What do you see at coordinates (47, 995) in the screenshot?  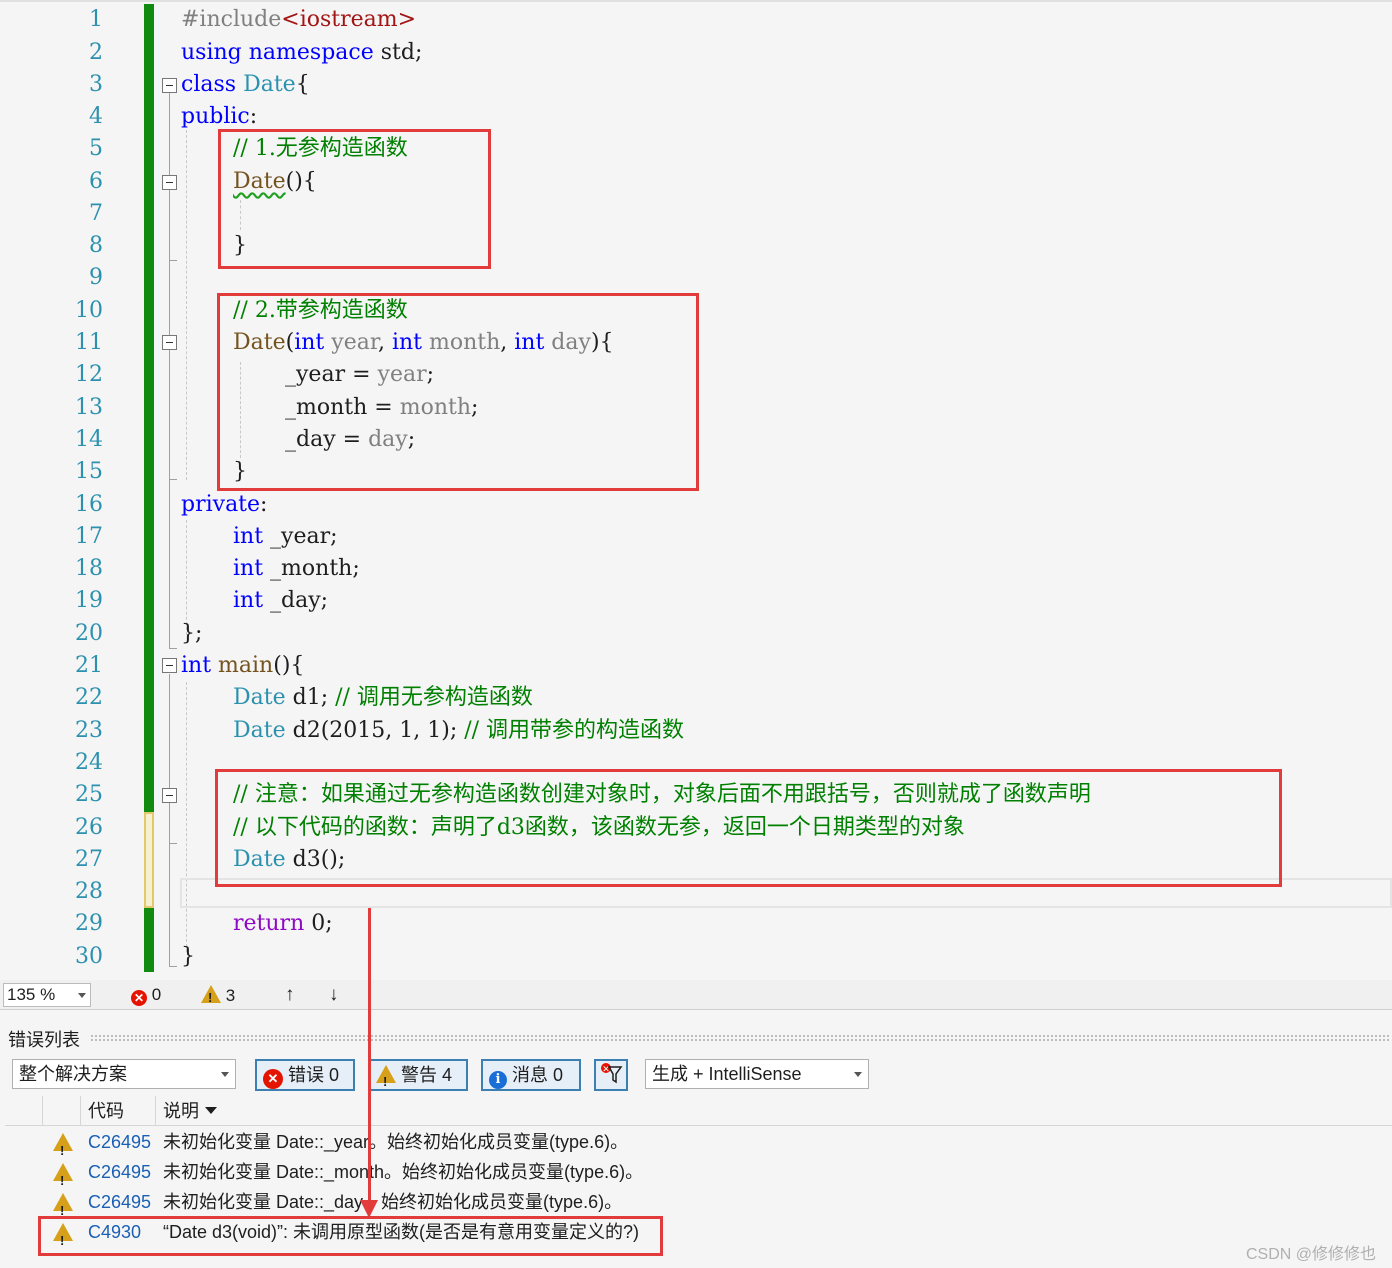 I see `zoom-dropdown: 135 %` at bounding box center [47, 995].